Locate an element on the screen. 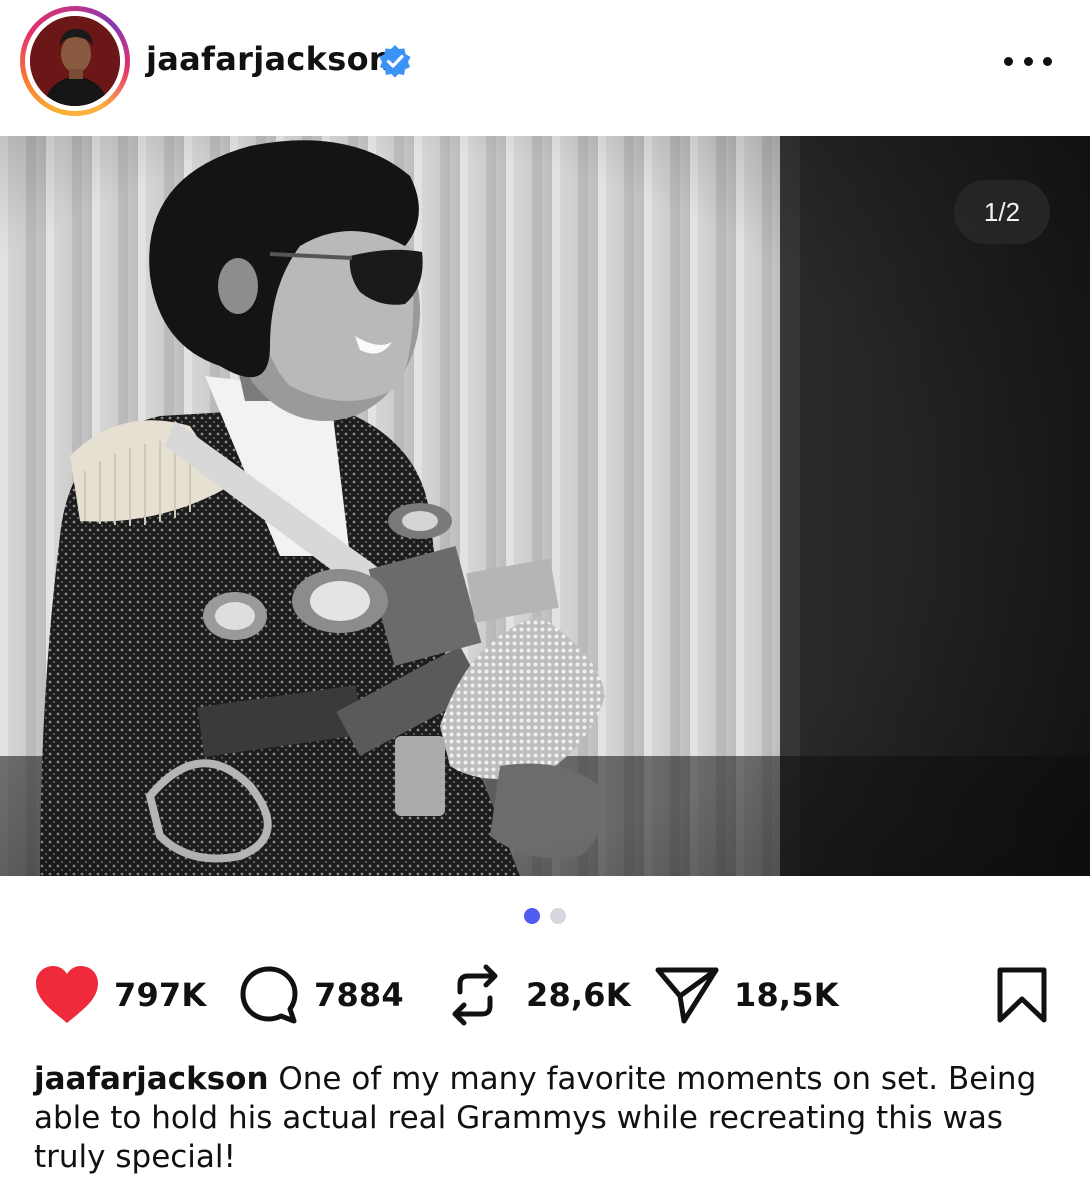  comment-button: 7884 is located at coordinates (321, 995).